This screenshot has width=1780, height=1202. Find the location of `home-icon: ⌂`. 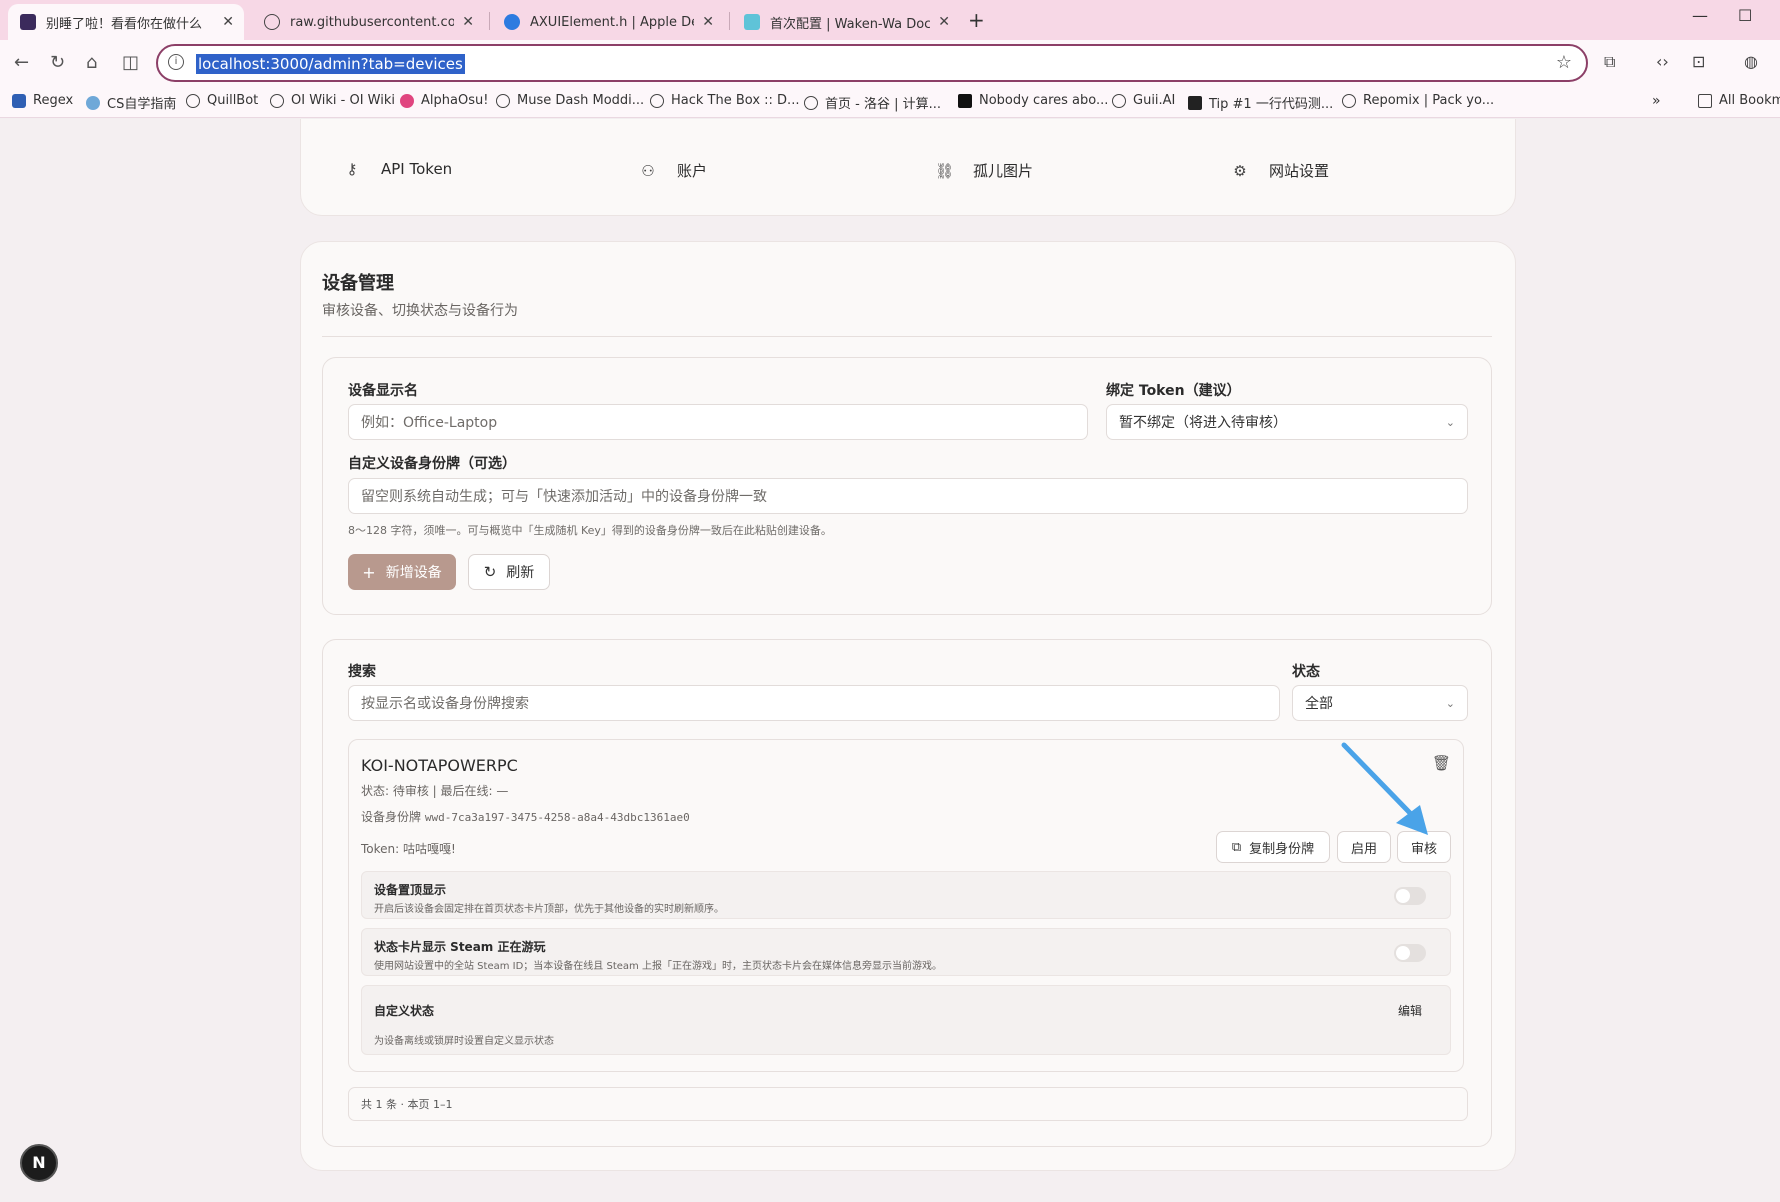

home-icon: ⌂ is located at coordinates (91, 62).